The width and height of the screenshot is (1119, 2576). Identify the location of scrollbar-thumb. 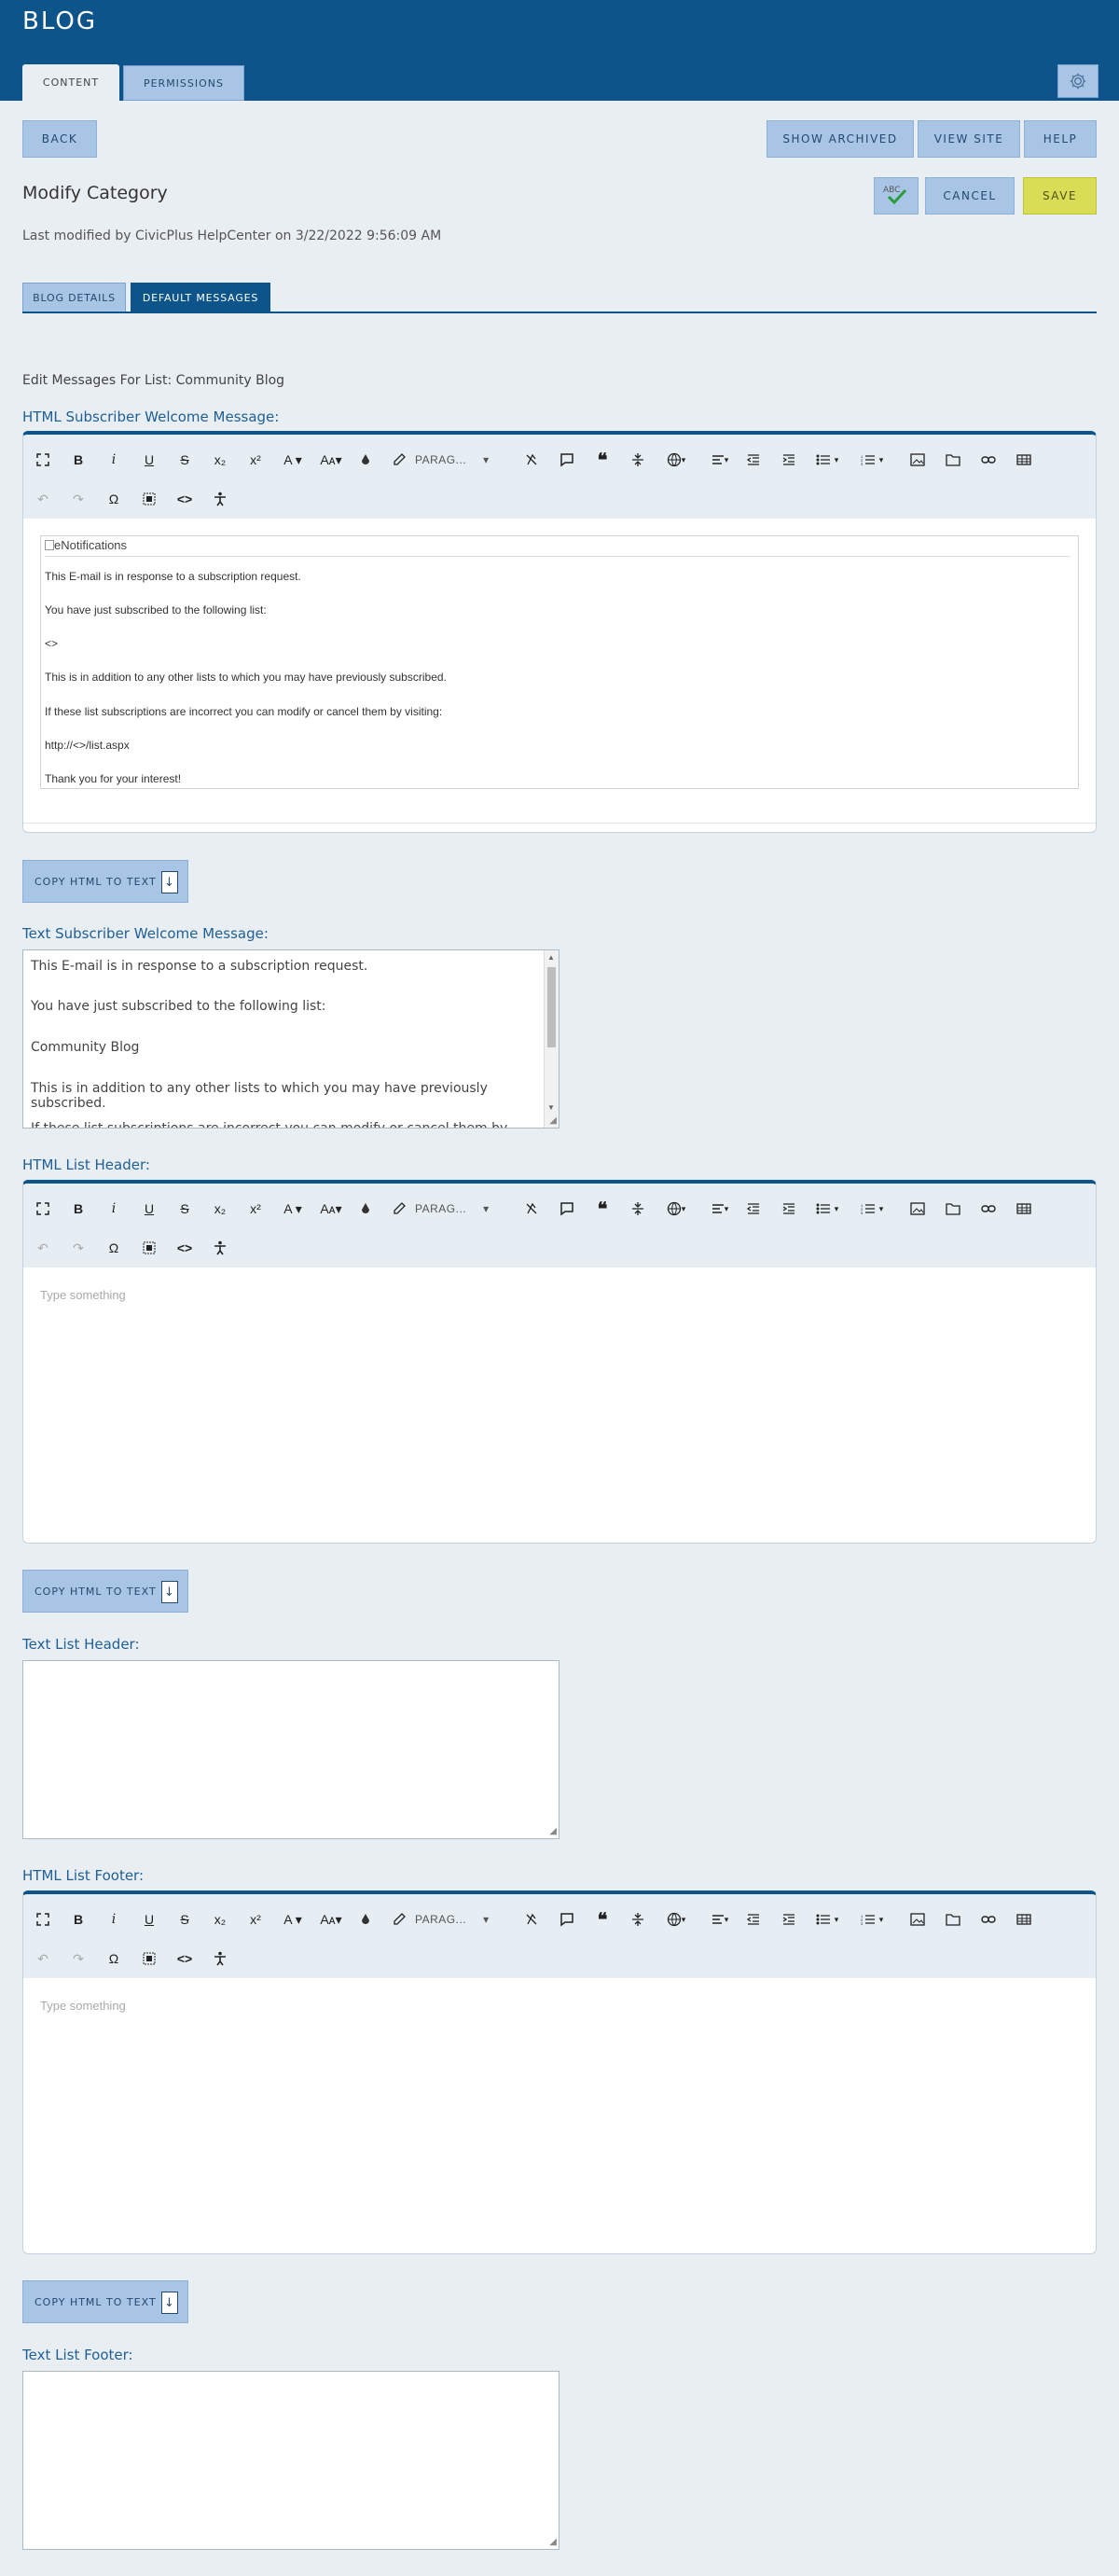
(552, 1007).